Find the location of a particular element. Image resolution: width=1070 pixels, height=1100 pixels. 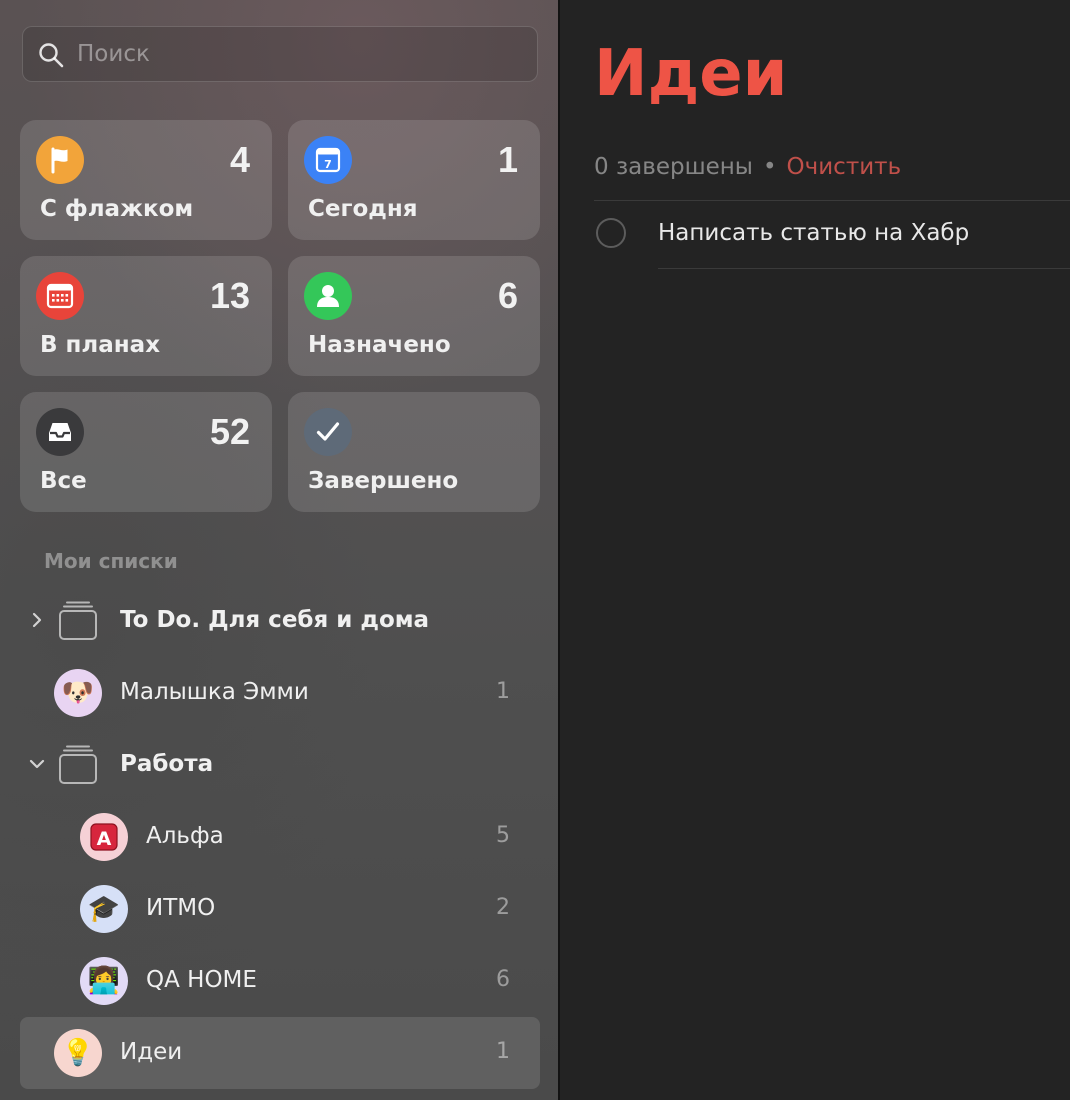

letter-a-icon: A is located at coordinates (104, 837).